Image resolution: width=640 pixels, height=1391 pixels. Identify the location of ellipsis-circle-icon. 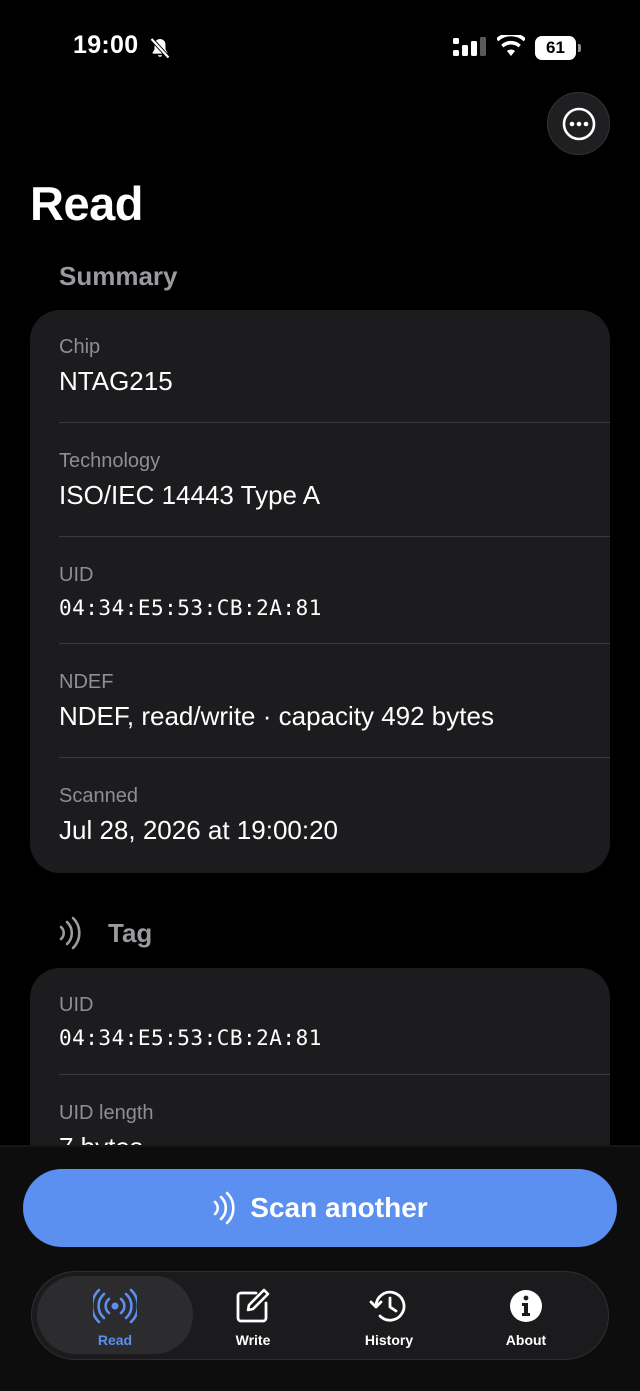
(578, 123).